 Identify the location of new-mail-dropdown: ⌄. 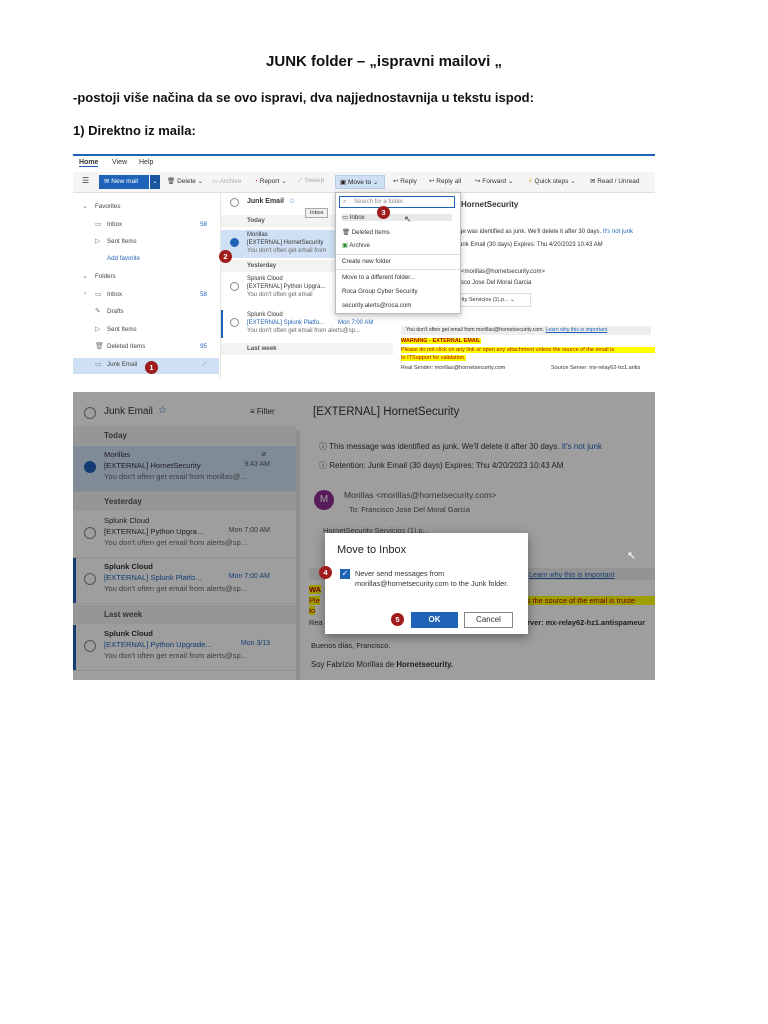
(154, 182).